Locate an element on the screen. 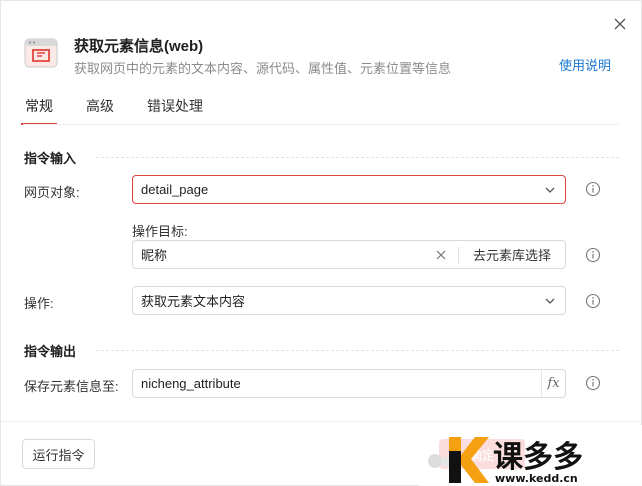 The width and height of the screenshot is (642, 486). svg-text: 课多多 is located at coordinates (538, 457).